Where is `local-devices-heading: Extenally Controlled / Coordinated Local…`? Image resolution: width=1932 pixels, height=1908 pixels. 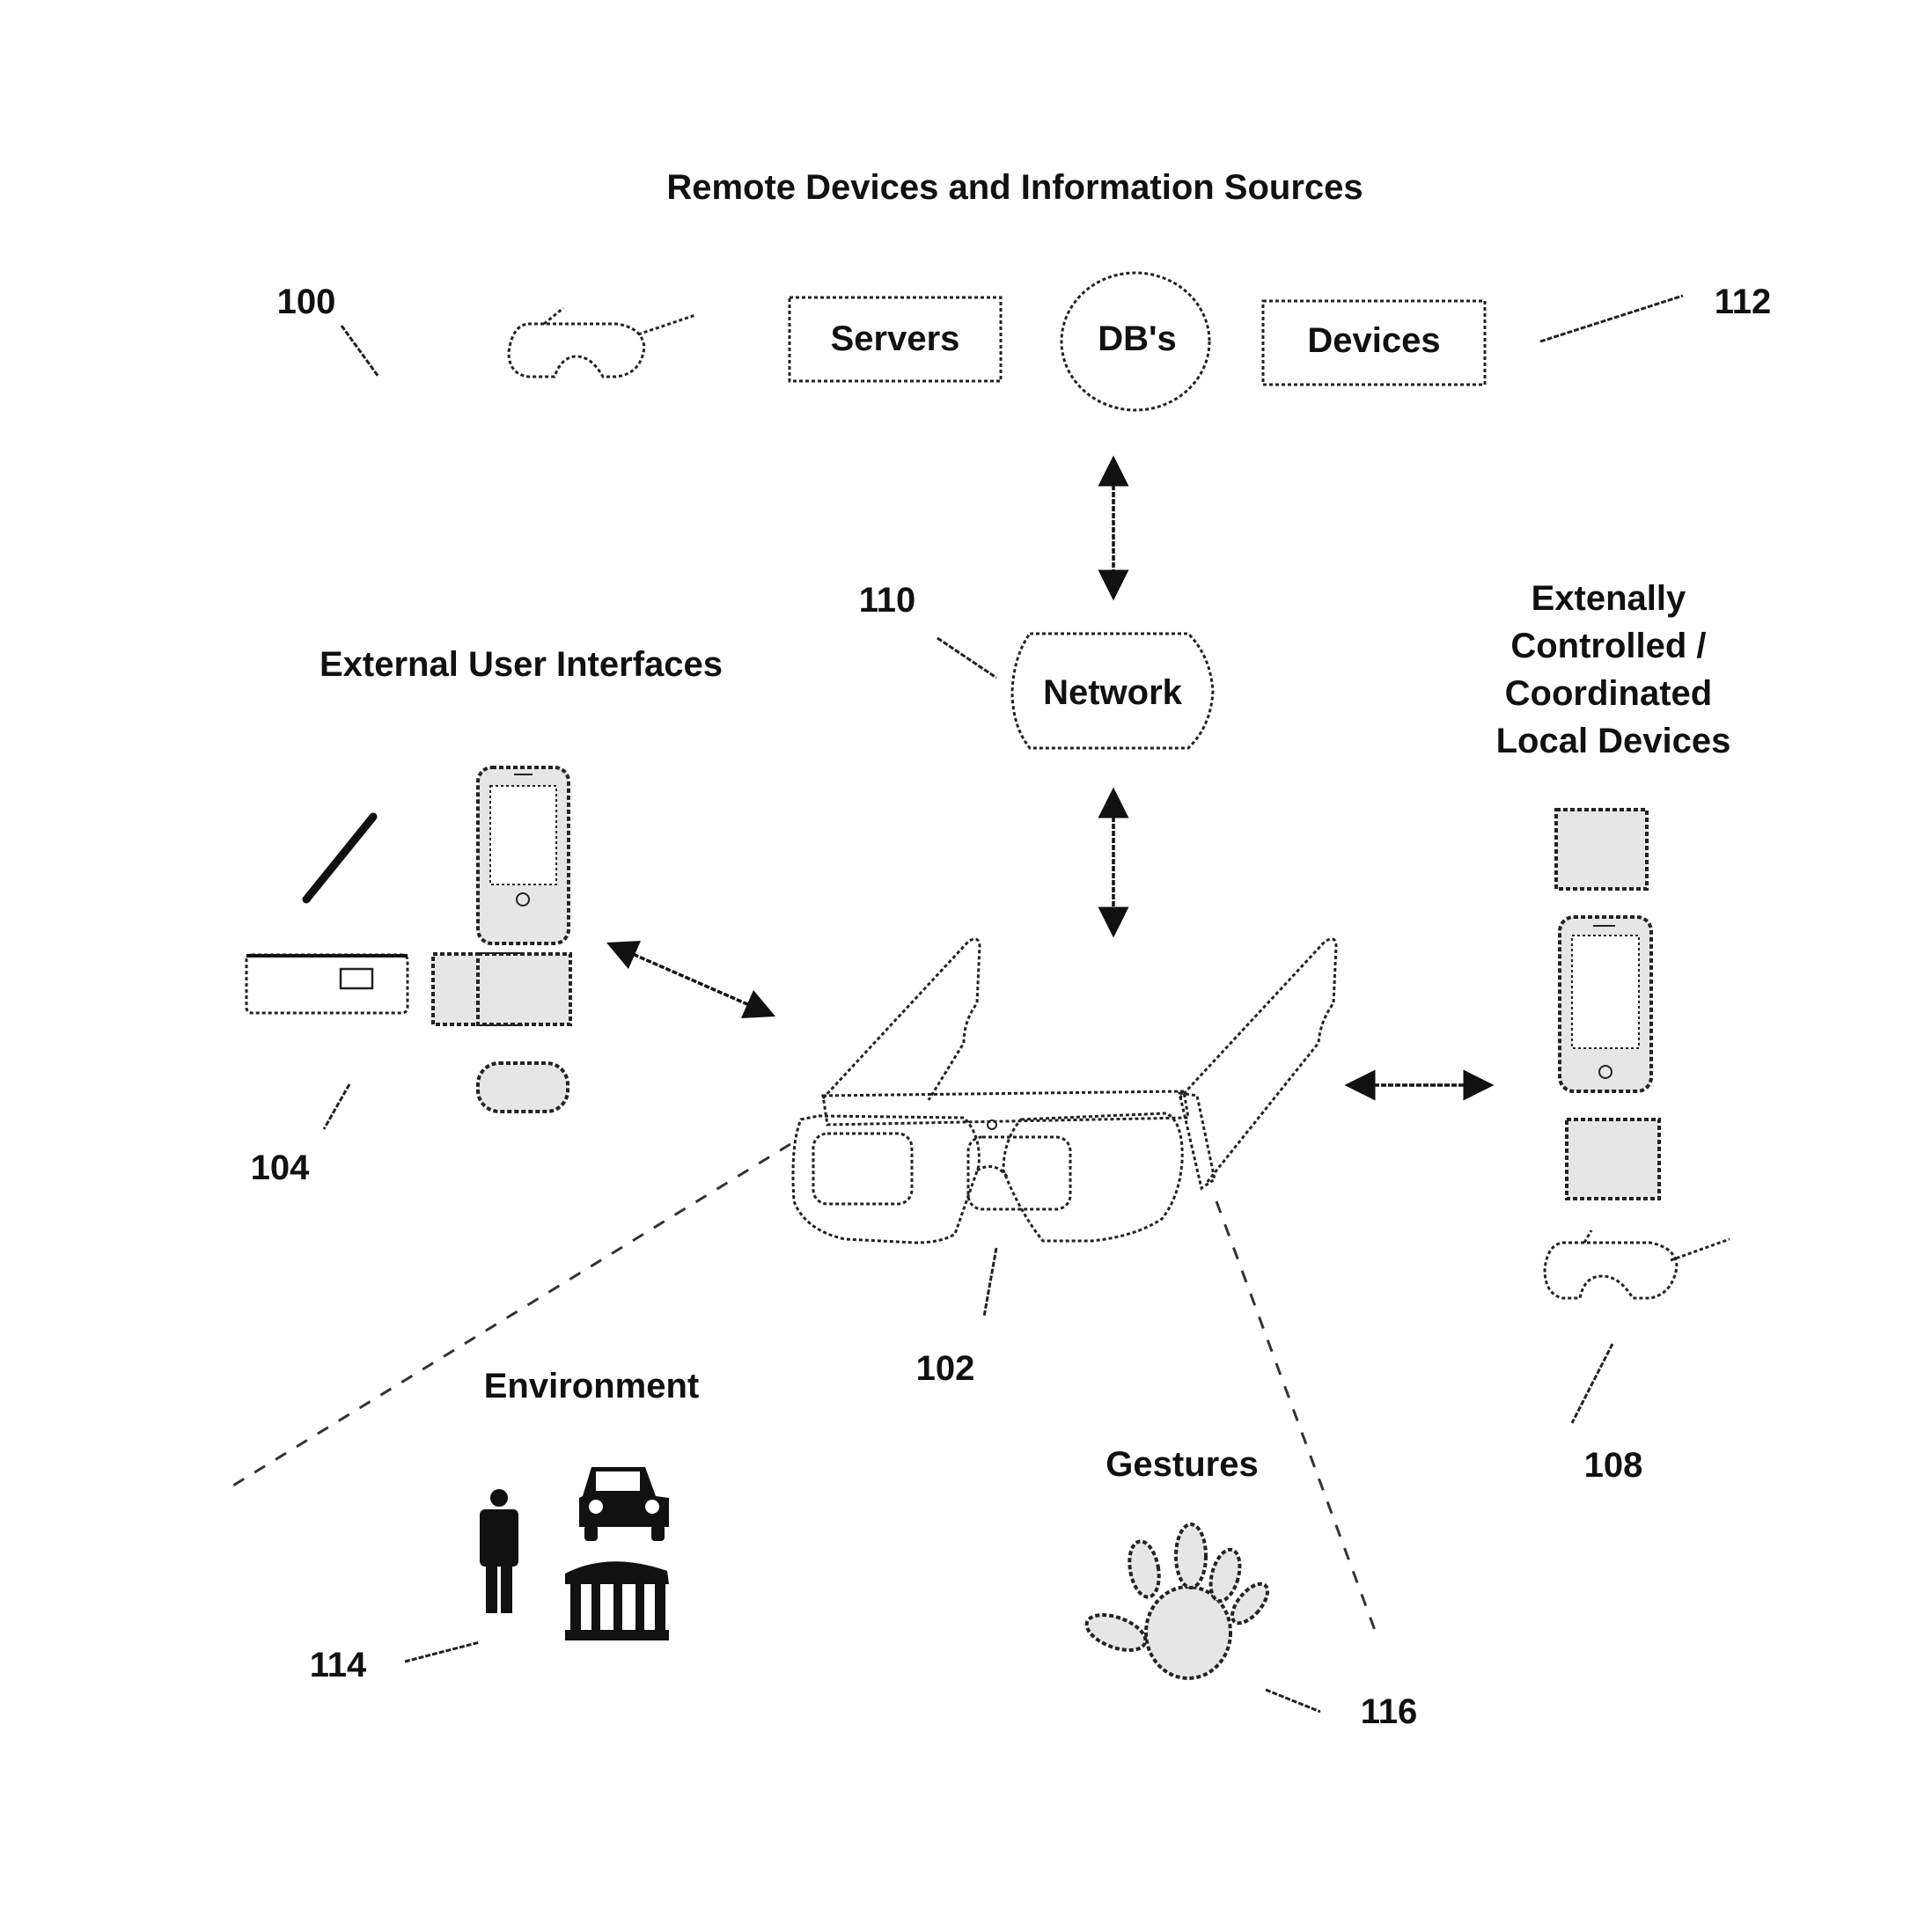
local-devices-heading: Extenally Controlled / Coordinated Local… is located at coordinates (1613, 669).